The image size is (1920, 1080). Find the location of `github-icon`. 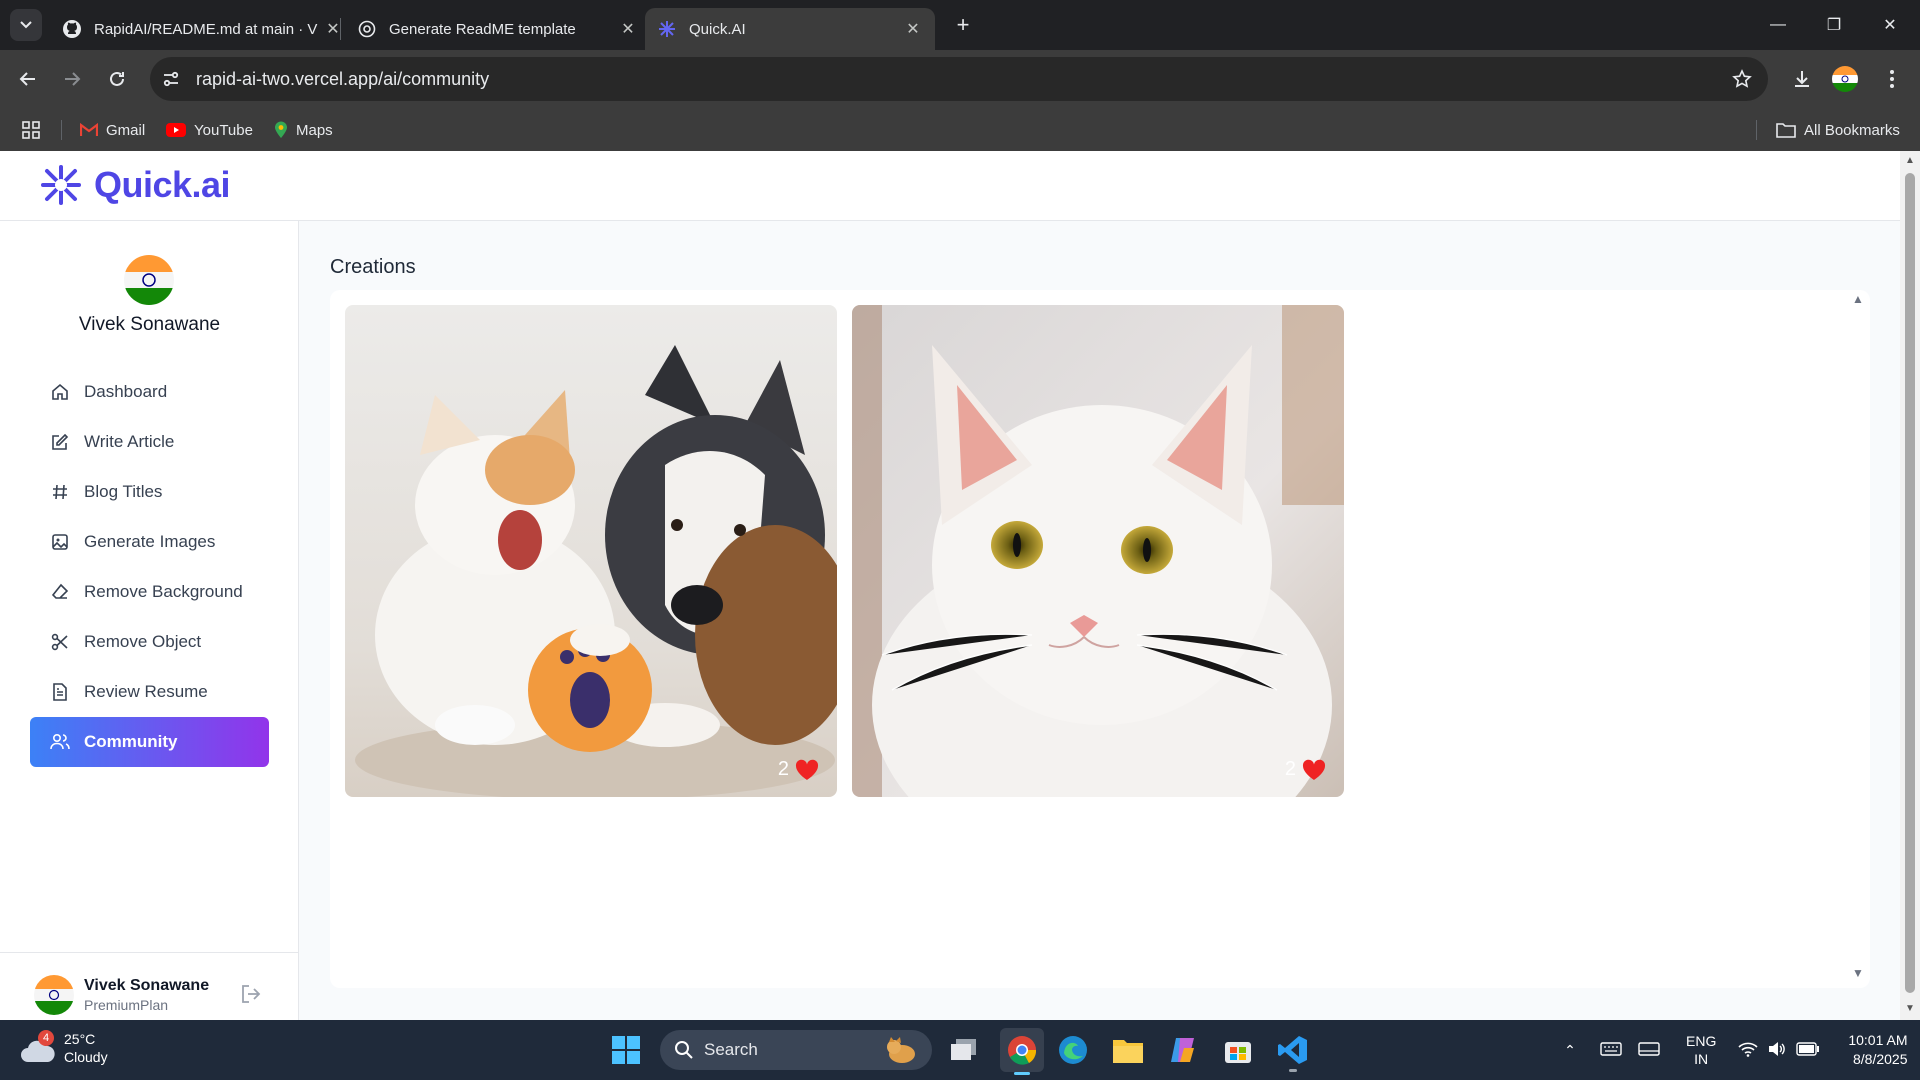

github-icon is located at coordinates (72, 29).